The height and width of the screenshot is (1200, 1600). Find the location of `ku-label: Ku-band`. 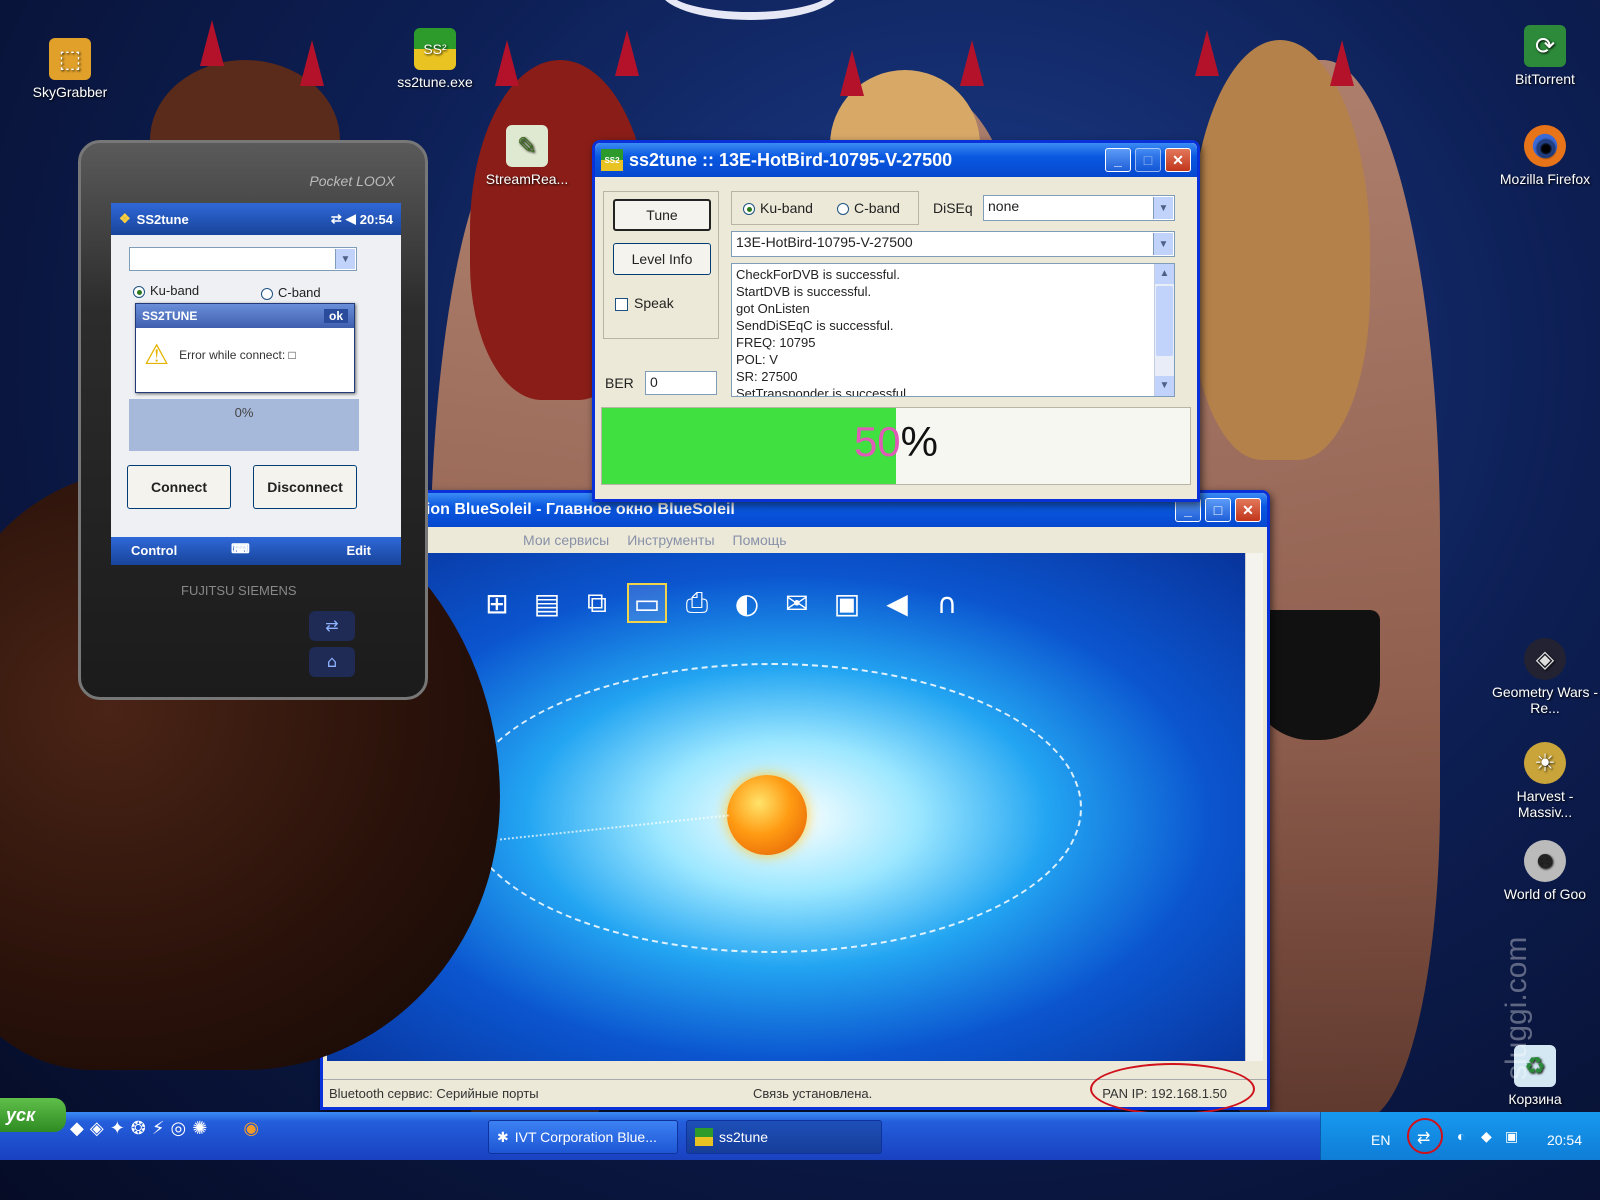

ku-label: Ku-band is located at coordinates (175, 290).